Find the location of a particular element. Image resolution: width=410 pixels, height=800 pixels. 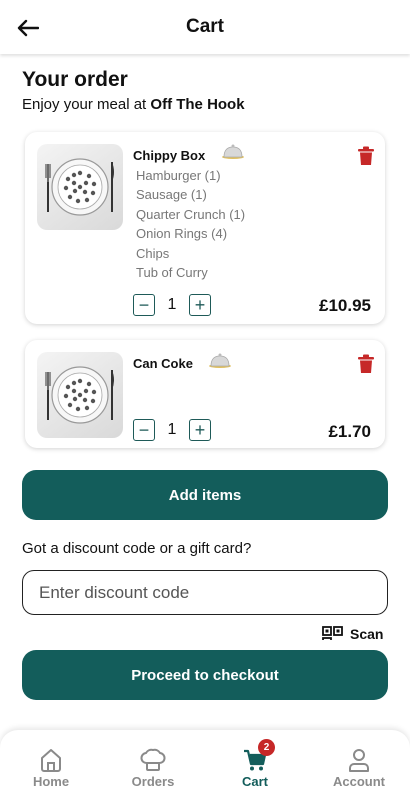

person-icon is located at coordinates (359, 760).